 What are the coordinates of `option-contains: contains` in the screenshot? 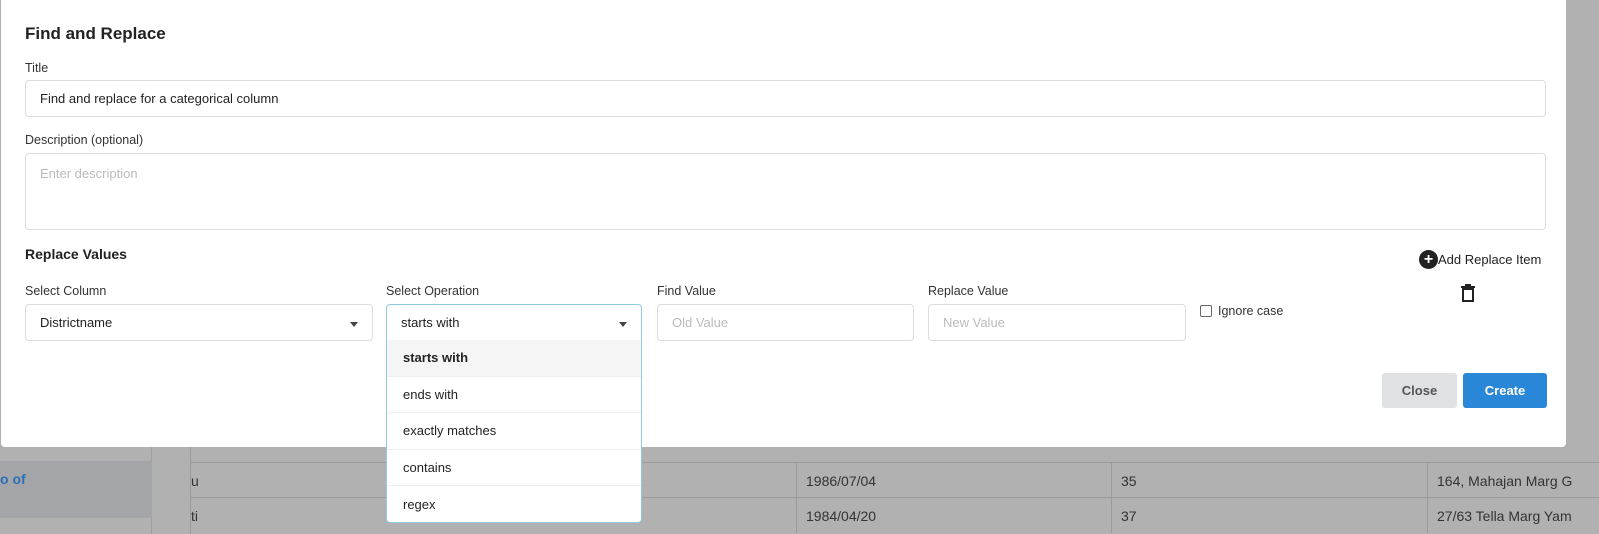 It's located at (514, 468).